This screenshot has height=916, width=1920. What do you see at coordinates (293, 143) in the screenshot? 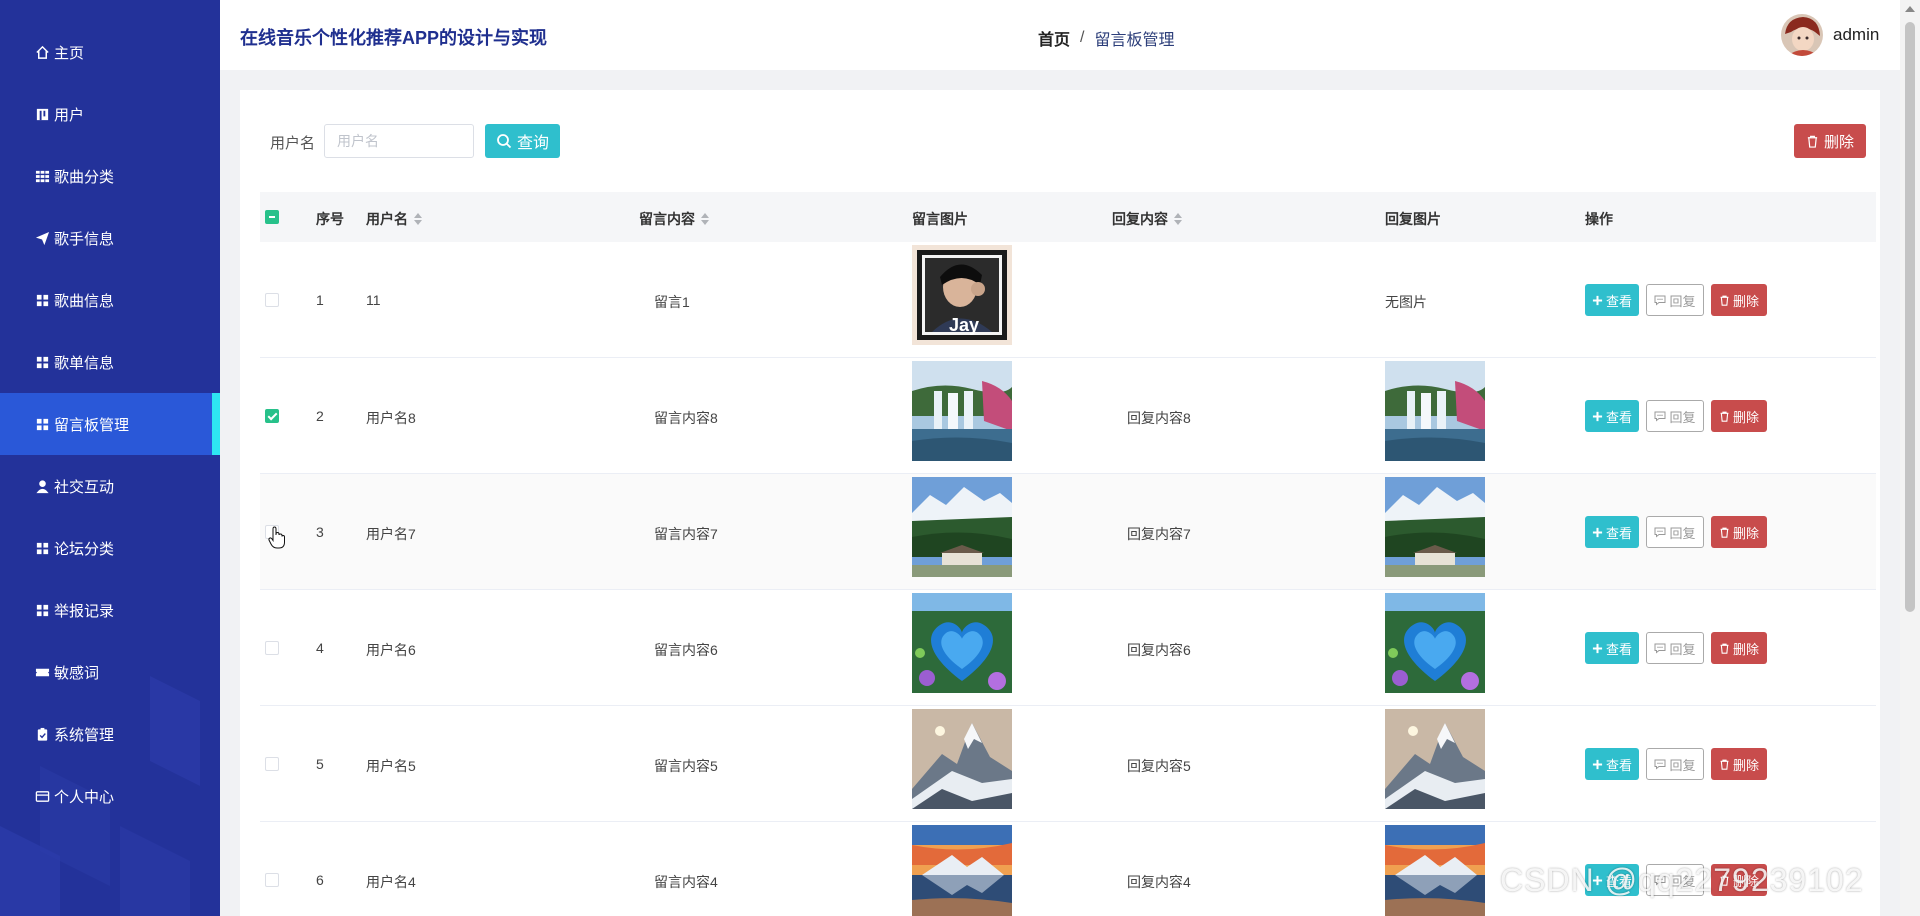
I see `search-label: 用户名` at bounding box center [293, 143].